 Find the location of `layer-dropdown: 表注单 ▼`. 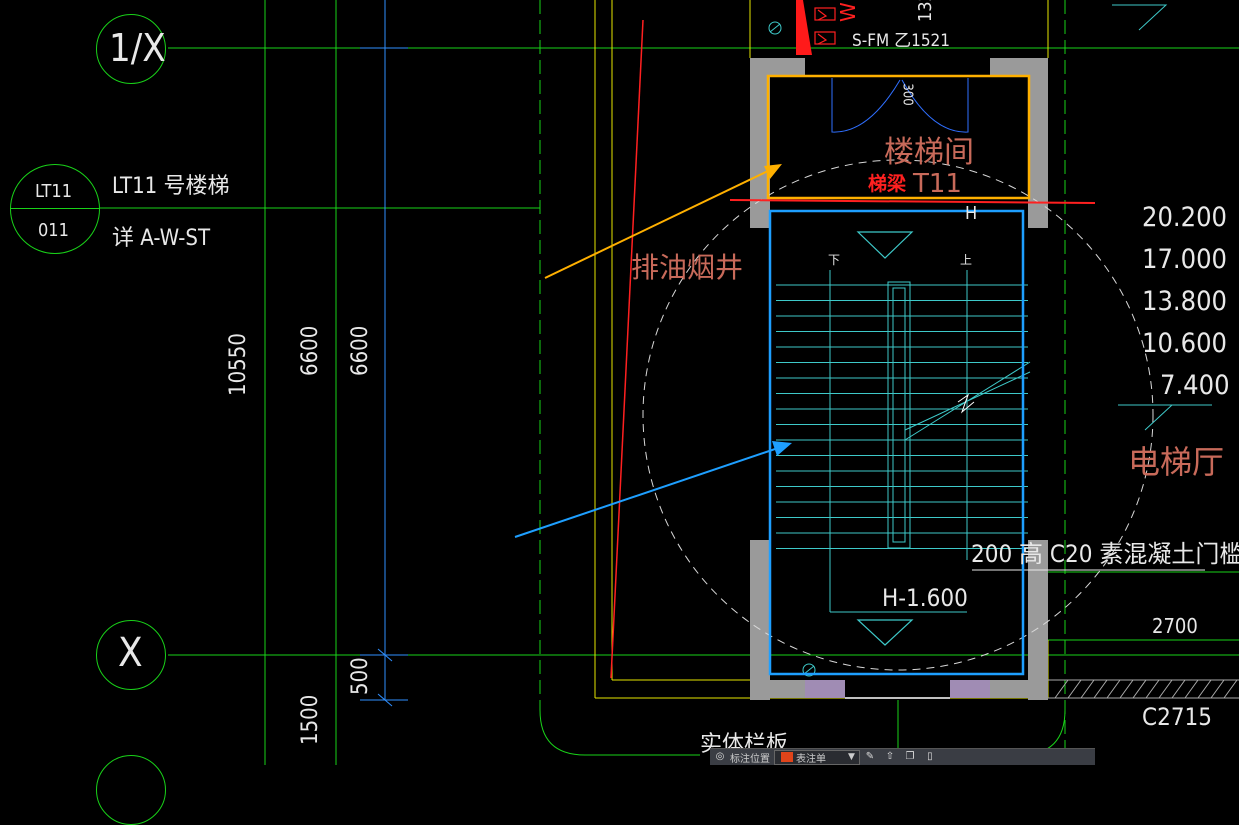

layer-dropdown: 表注单 ▼ is located at coordinates (817, 757).